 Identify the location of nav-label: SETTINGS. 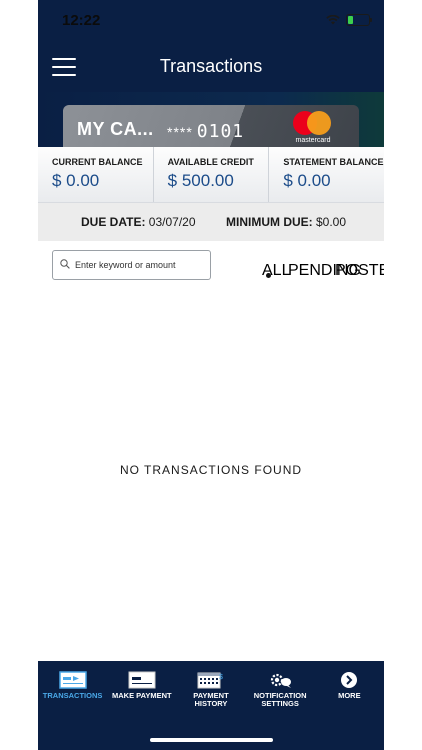
(280, 703).